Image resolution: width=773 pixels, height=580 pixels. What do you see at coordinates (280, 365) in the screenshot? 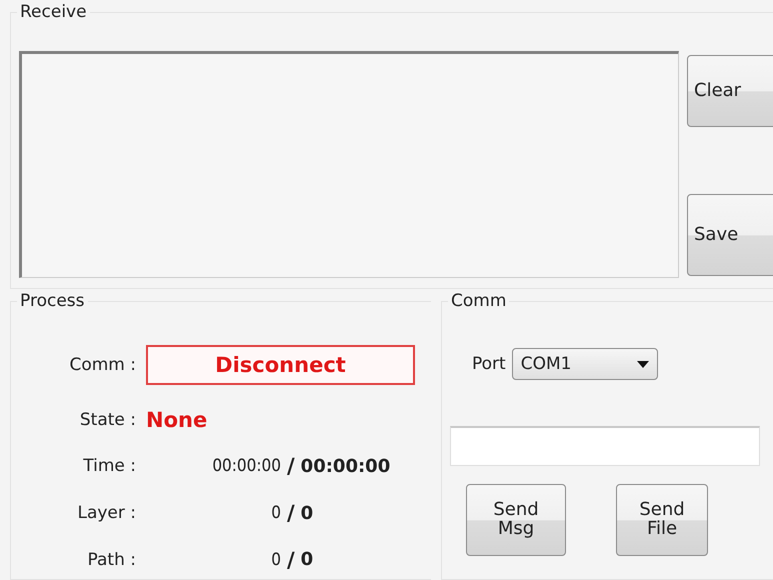
I see `connection-status: Disconnect` at bounding box center [280, 365].